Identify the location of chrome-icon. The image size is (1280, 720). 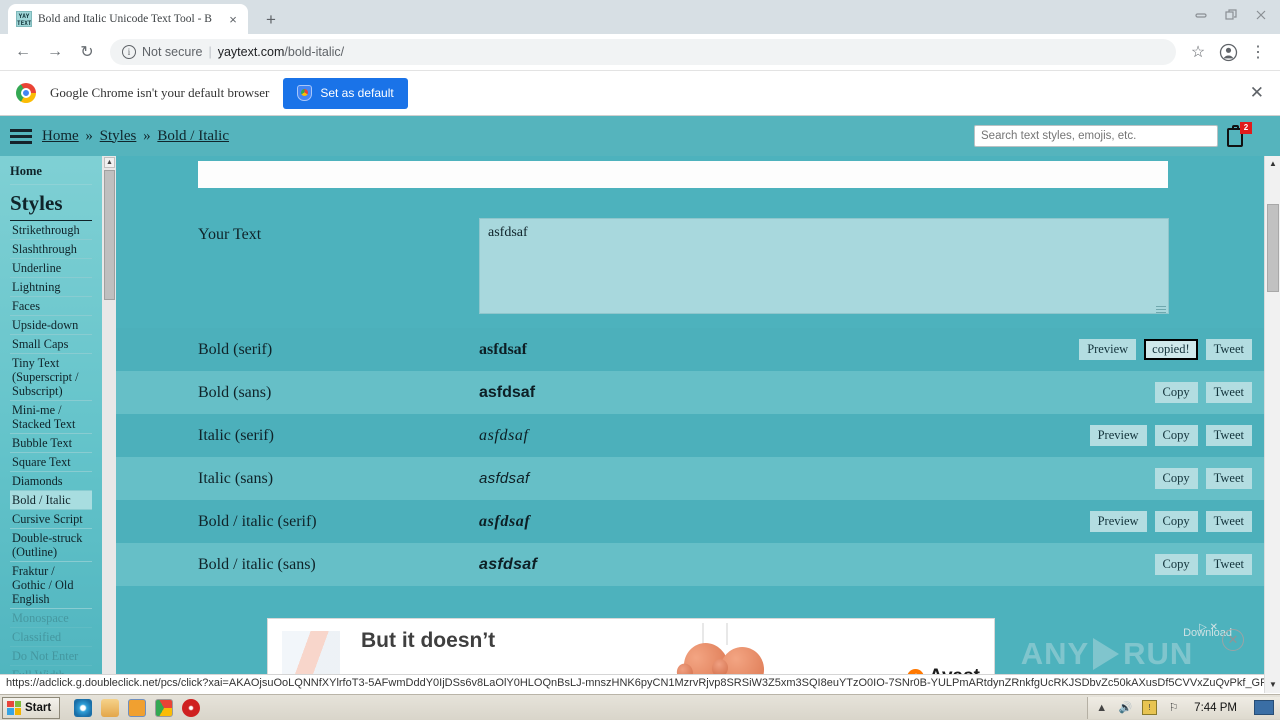
(164, 707).